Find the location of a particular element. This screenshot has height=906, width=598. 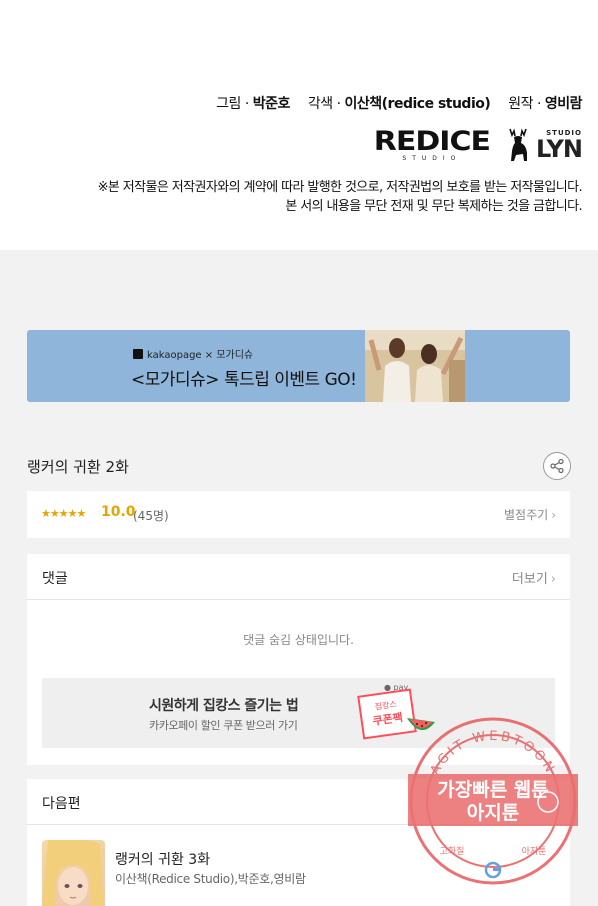

rating-count: (45명) is located at coordinates (151, 516).